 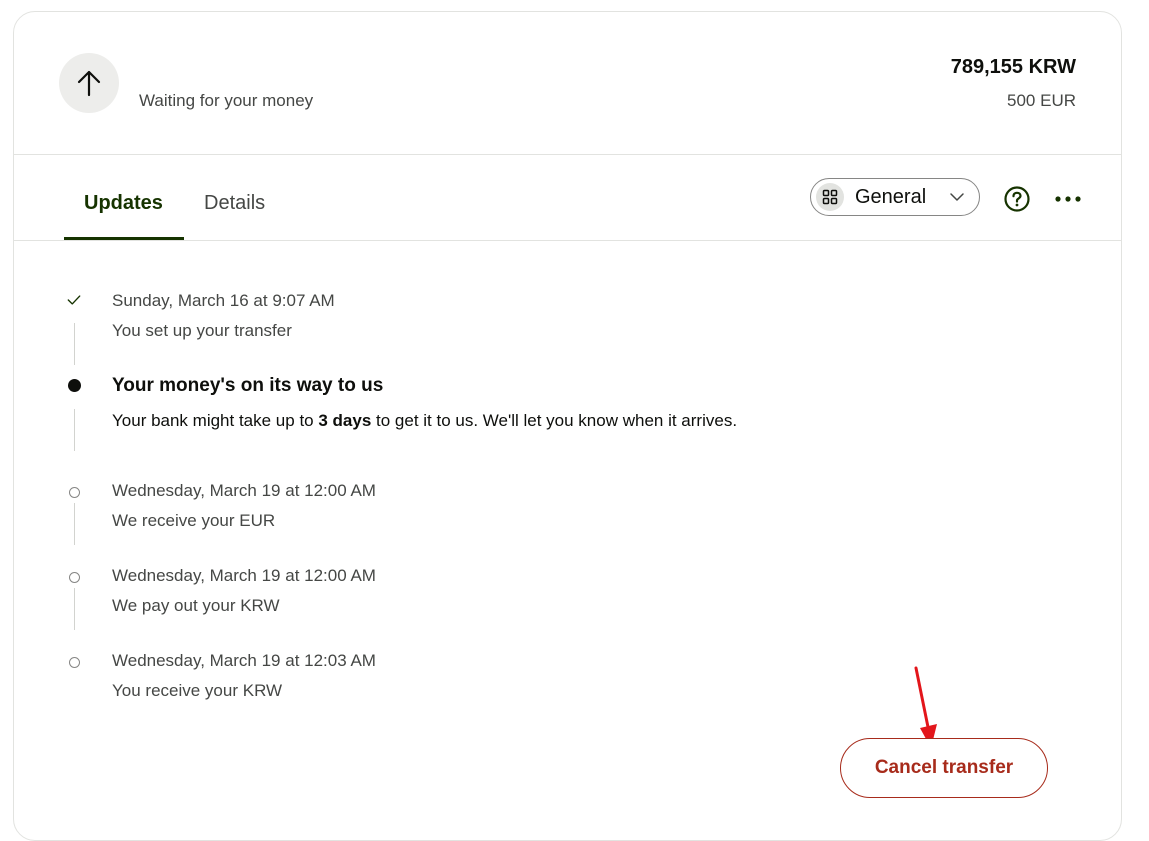 I want to click on tab-updates: Updates, so click(x=123, y=203).